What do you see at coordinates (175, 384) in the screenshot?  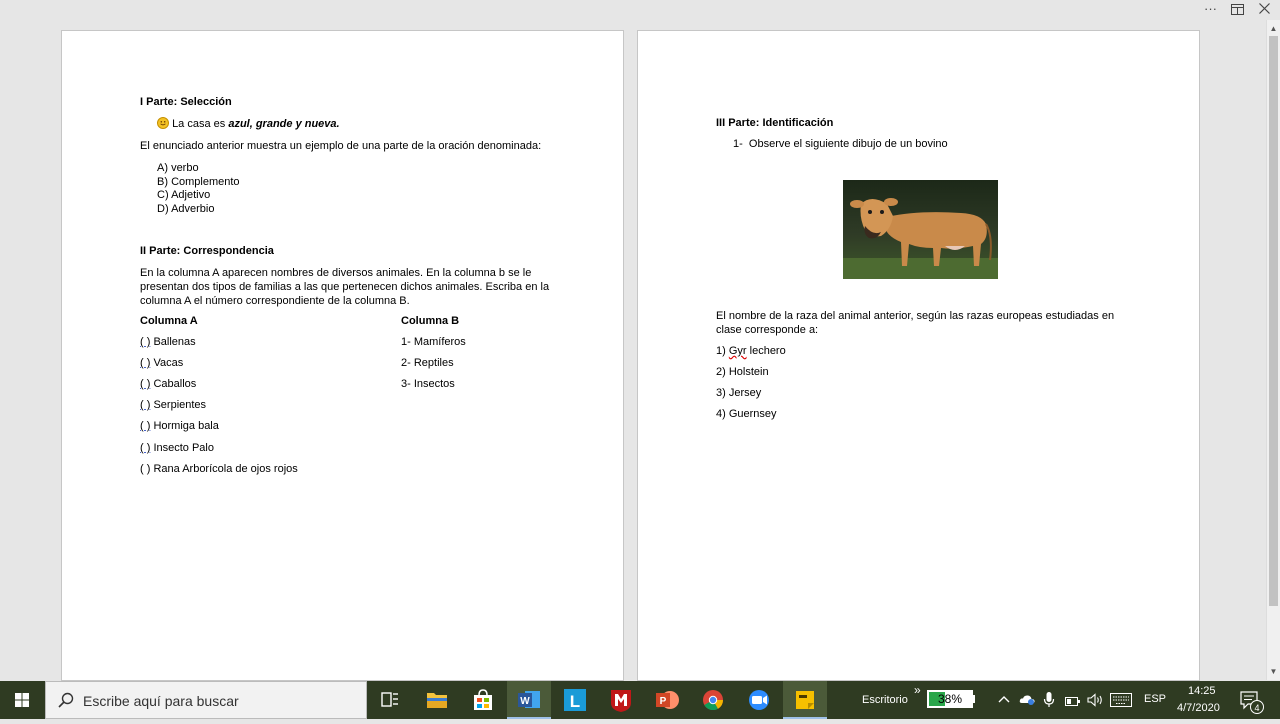 I see `animal-name: Caballos` at bounding box center [175, 384].